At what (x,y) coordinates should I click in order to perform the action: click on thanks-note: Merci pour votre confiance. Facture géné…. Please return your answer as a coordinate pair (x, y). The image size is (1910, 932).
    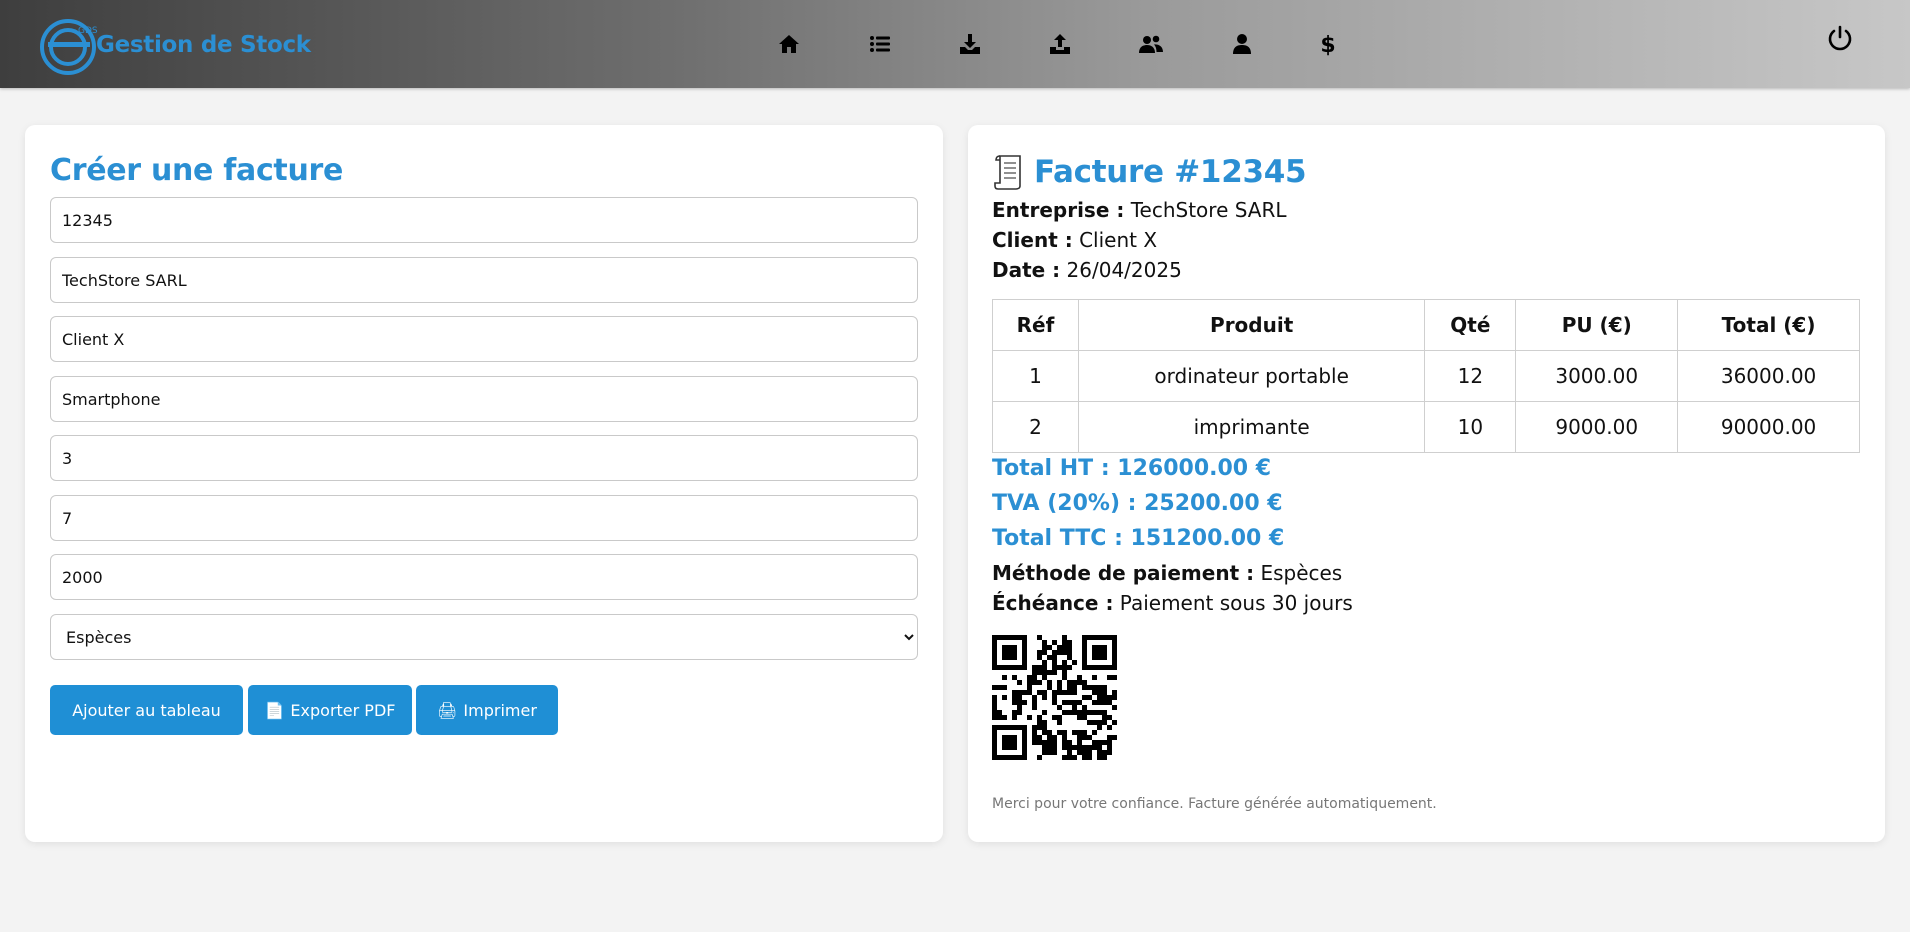
    Looking at the image, I should click on (1214, 804).